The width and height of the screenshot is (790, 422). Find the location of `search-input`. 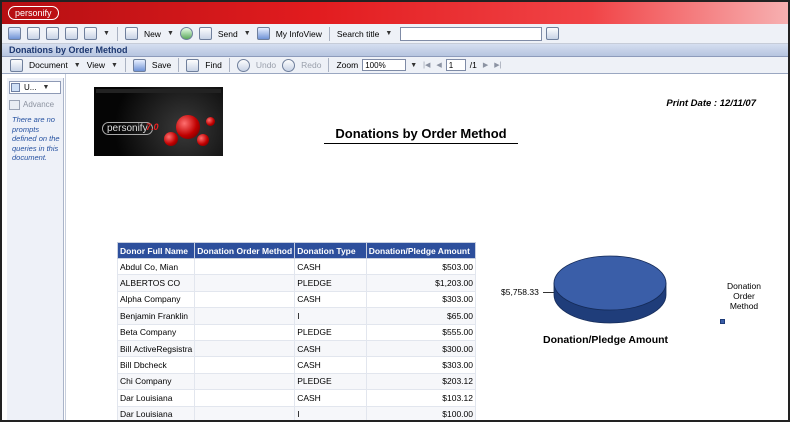

search-input is located at coordinates (471, 33).